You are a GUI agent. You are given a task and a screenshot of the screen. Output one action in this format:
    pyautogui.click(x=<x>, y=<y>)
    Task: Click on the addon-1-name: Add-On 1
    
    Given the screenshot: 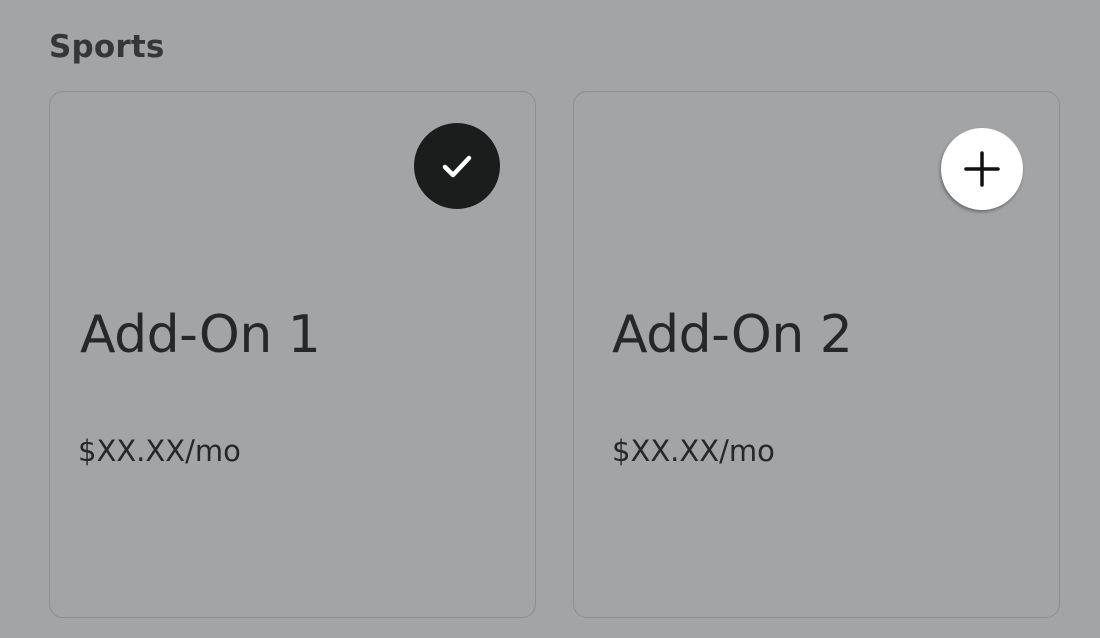 What is the action you would take?
    pyautogui.click(x=200, y=335)
    